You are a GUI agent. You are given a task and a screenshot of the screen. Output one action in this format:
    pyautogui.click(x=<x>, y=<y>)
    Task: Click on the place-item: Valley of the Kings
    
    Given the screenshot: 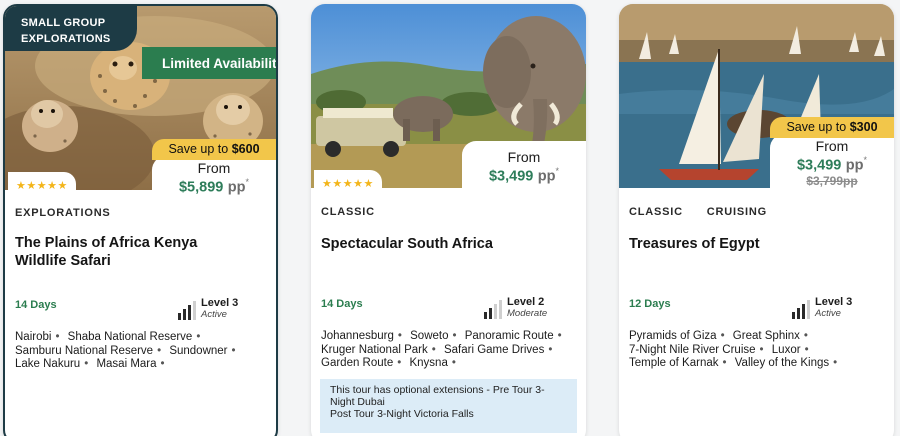 What is the action you would take?
    pyautogui.click(x=782, y=363)
    